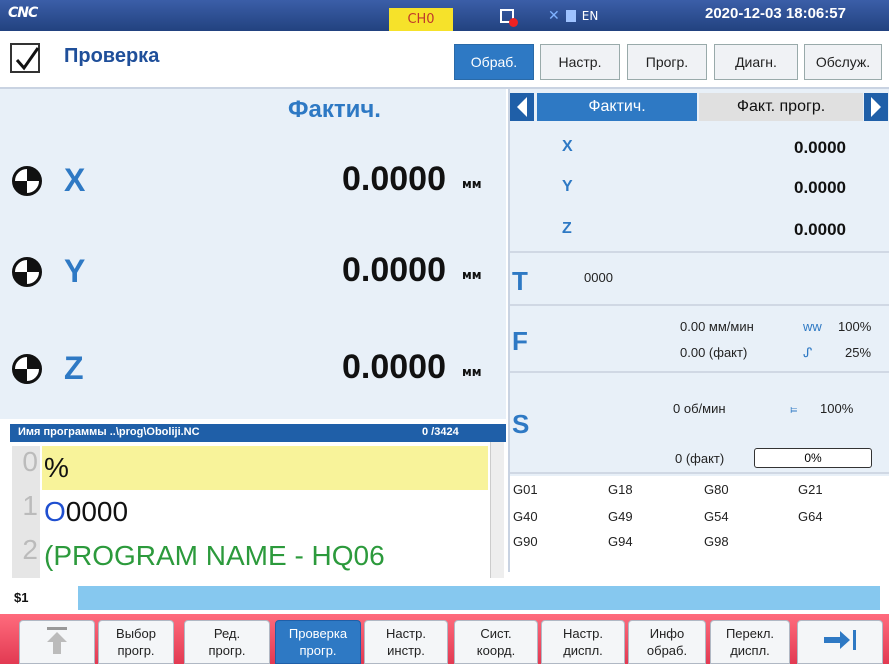 This screenshot has width=889, height=664. Describe the element at coordinates (479, 598) in the screenshot. I see `command-input` at that location.